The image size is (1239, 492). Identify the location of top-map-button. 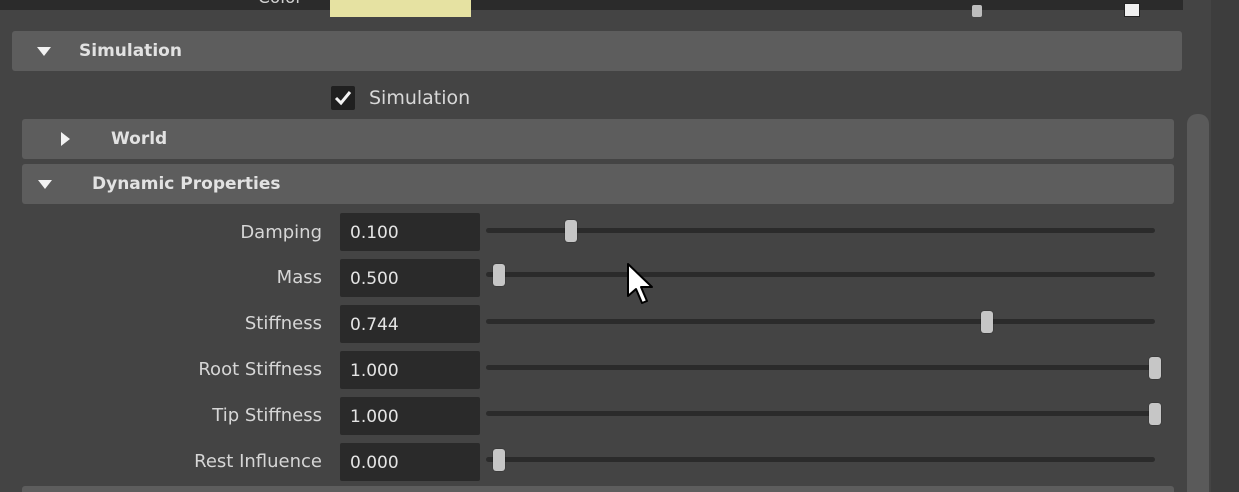
(1132, 10).